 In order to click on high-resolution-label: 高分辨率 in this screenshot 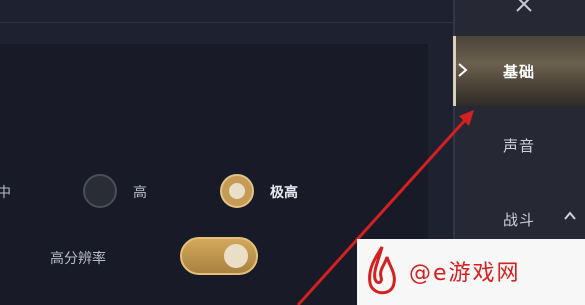, I will do `click(78, 259)`.